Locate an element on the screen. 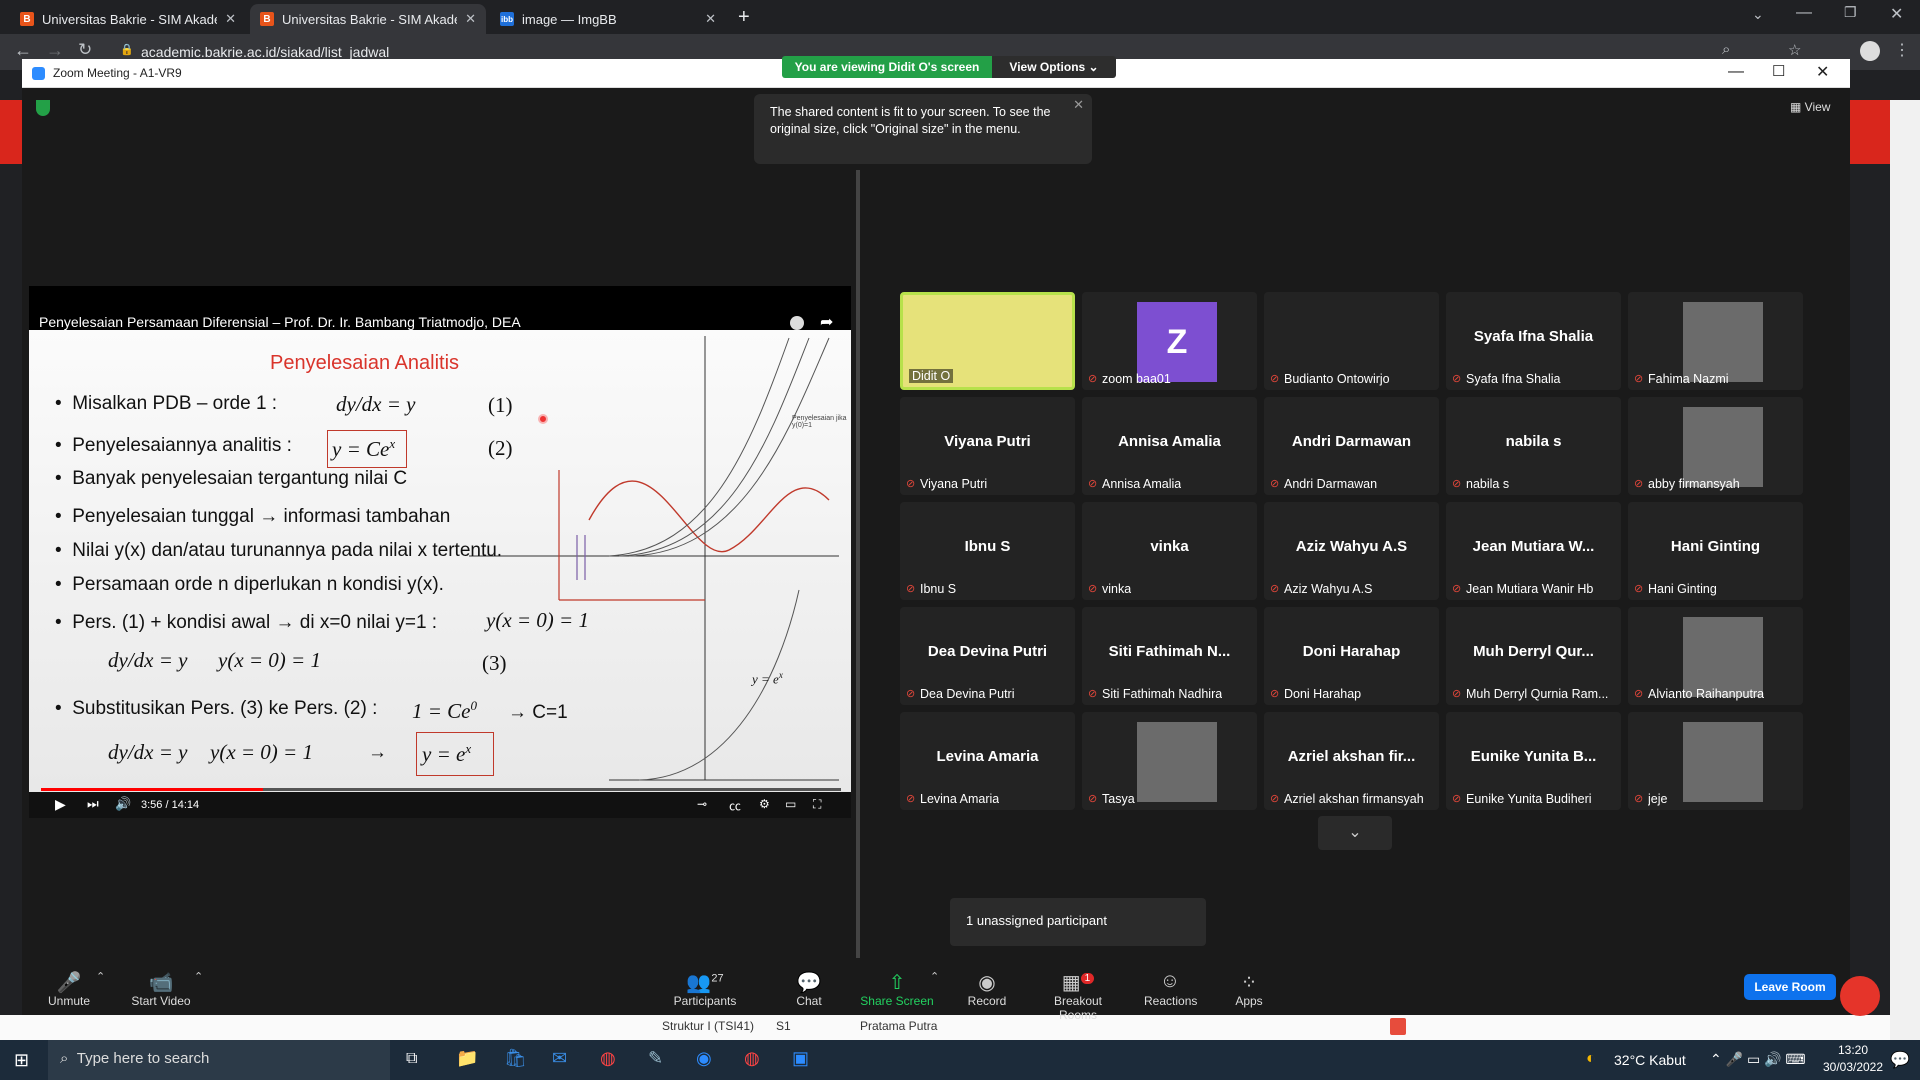  close-window-icon: ✕ is located at coordinates (1896, 14).